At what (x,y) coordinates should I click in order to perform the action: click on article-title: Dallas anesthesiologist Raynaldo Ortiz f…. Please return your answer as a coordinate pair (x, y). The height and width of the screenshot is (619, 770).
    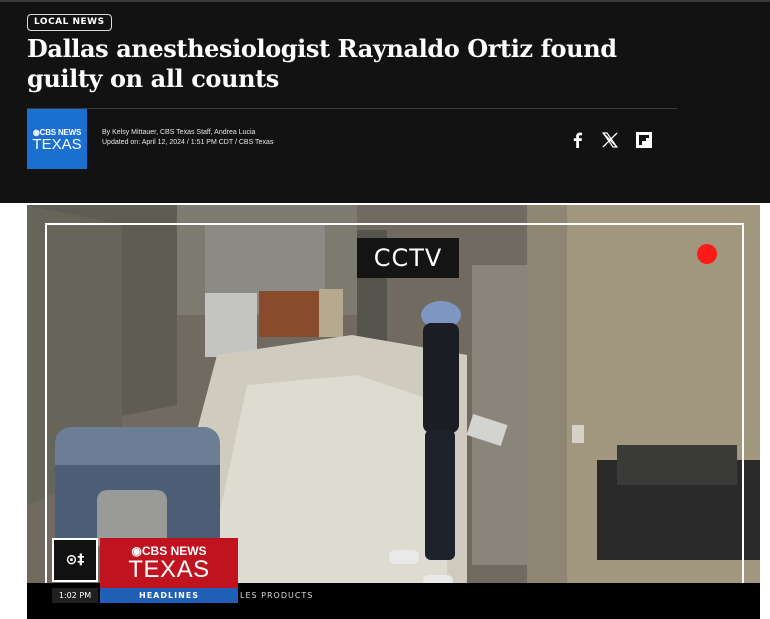
    Looking at the image, I should click on (322, 63).